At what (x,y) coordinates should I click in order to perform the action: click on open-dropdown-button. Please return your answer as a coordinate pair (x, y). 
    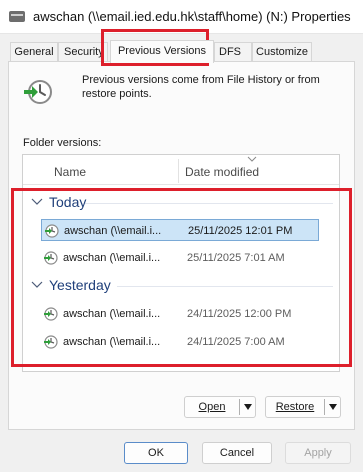
    Looking at the image, I should click on (248, 407).